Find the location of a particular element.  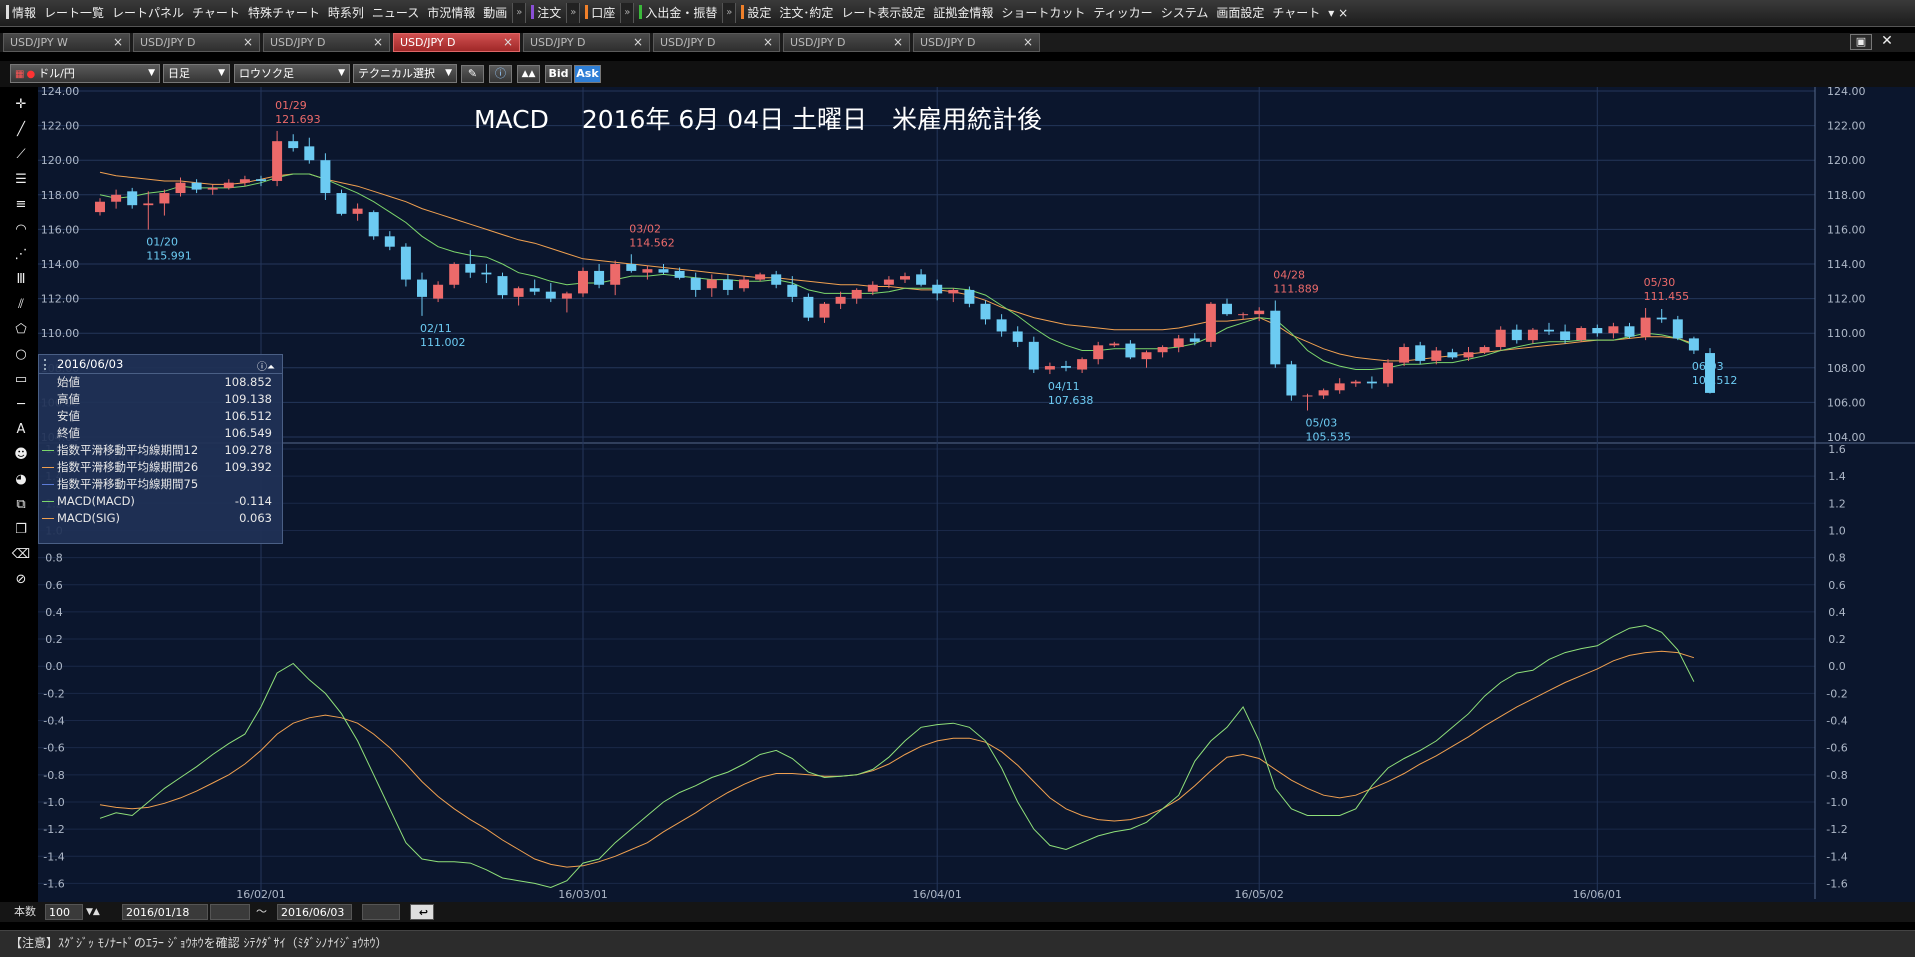

drag-grip-icon is located at coordinates (46, 364).